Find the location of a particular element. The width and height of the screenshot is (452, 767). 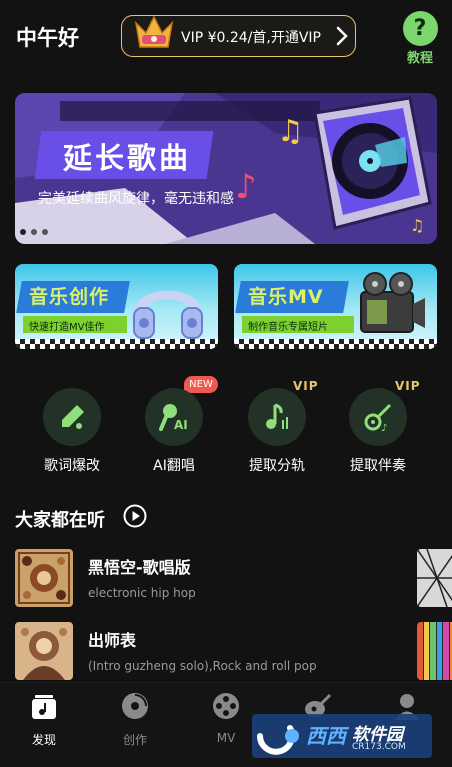

tab-discover: 发现 is located at coordinates (44, 719).